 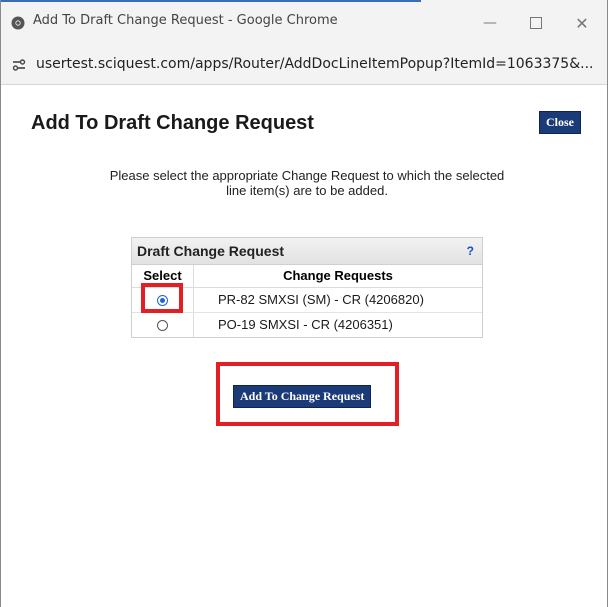 What do you see at coordinates (18, 23) in the screenshot?
I see `chrome-icon` at bounding box center [18, 23].